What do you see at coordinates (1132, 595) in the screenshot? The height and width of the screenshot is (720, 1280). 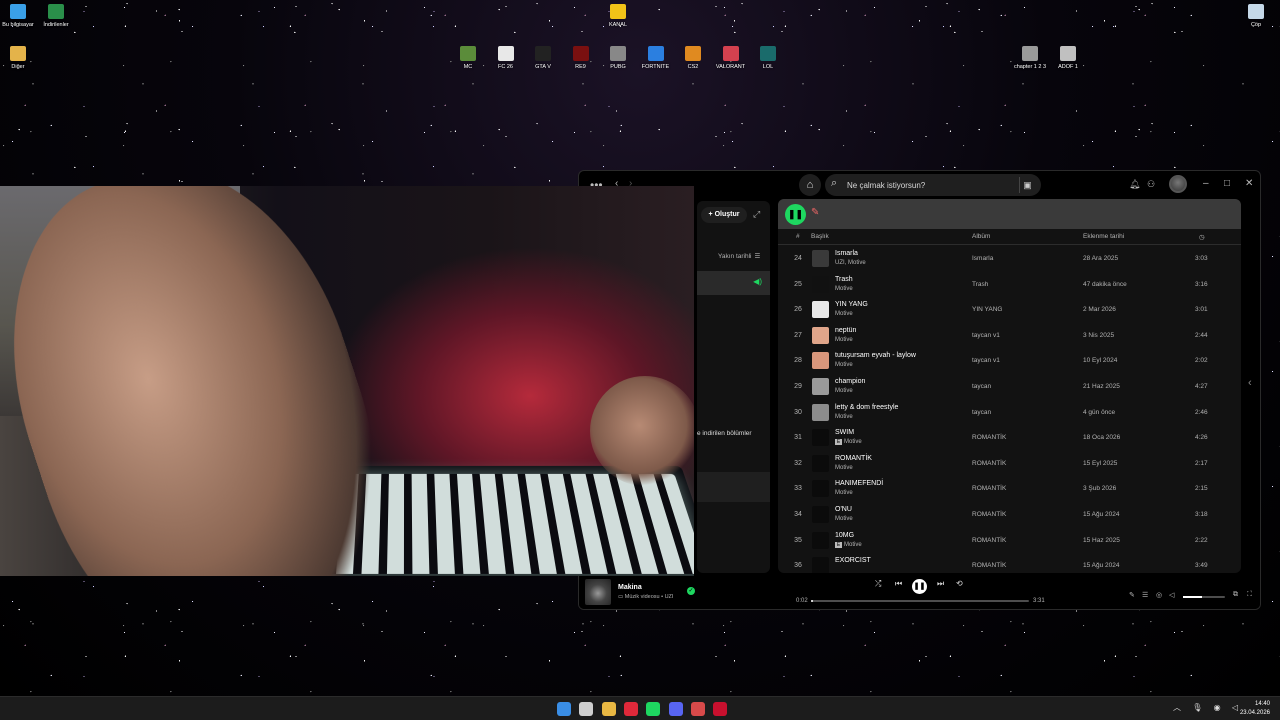 I see `lyrics-pen-icon: ✎` at bounding box center [1132, 595].